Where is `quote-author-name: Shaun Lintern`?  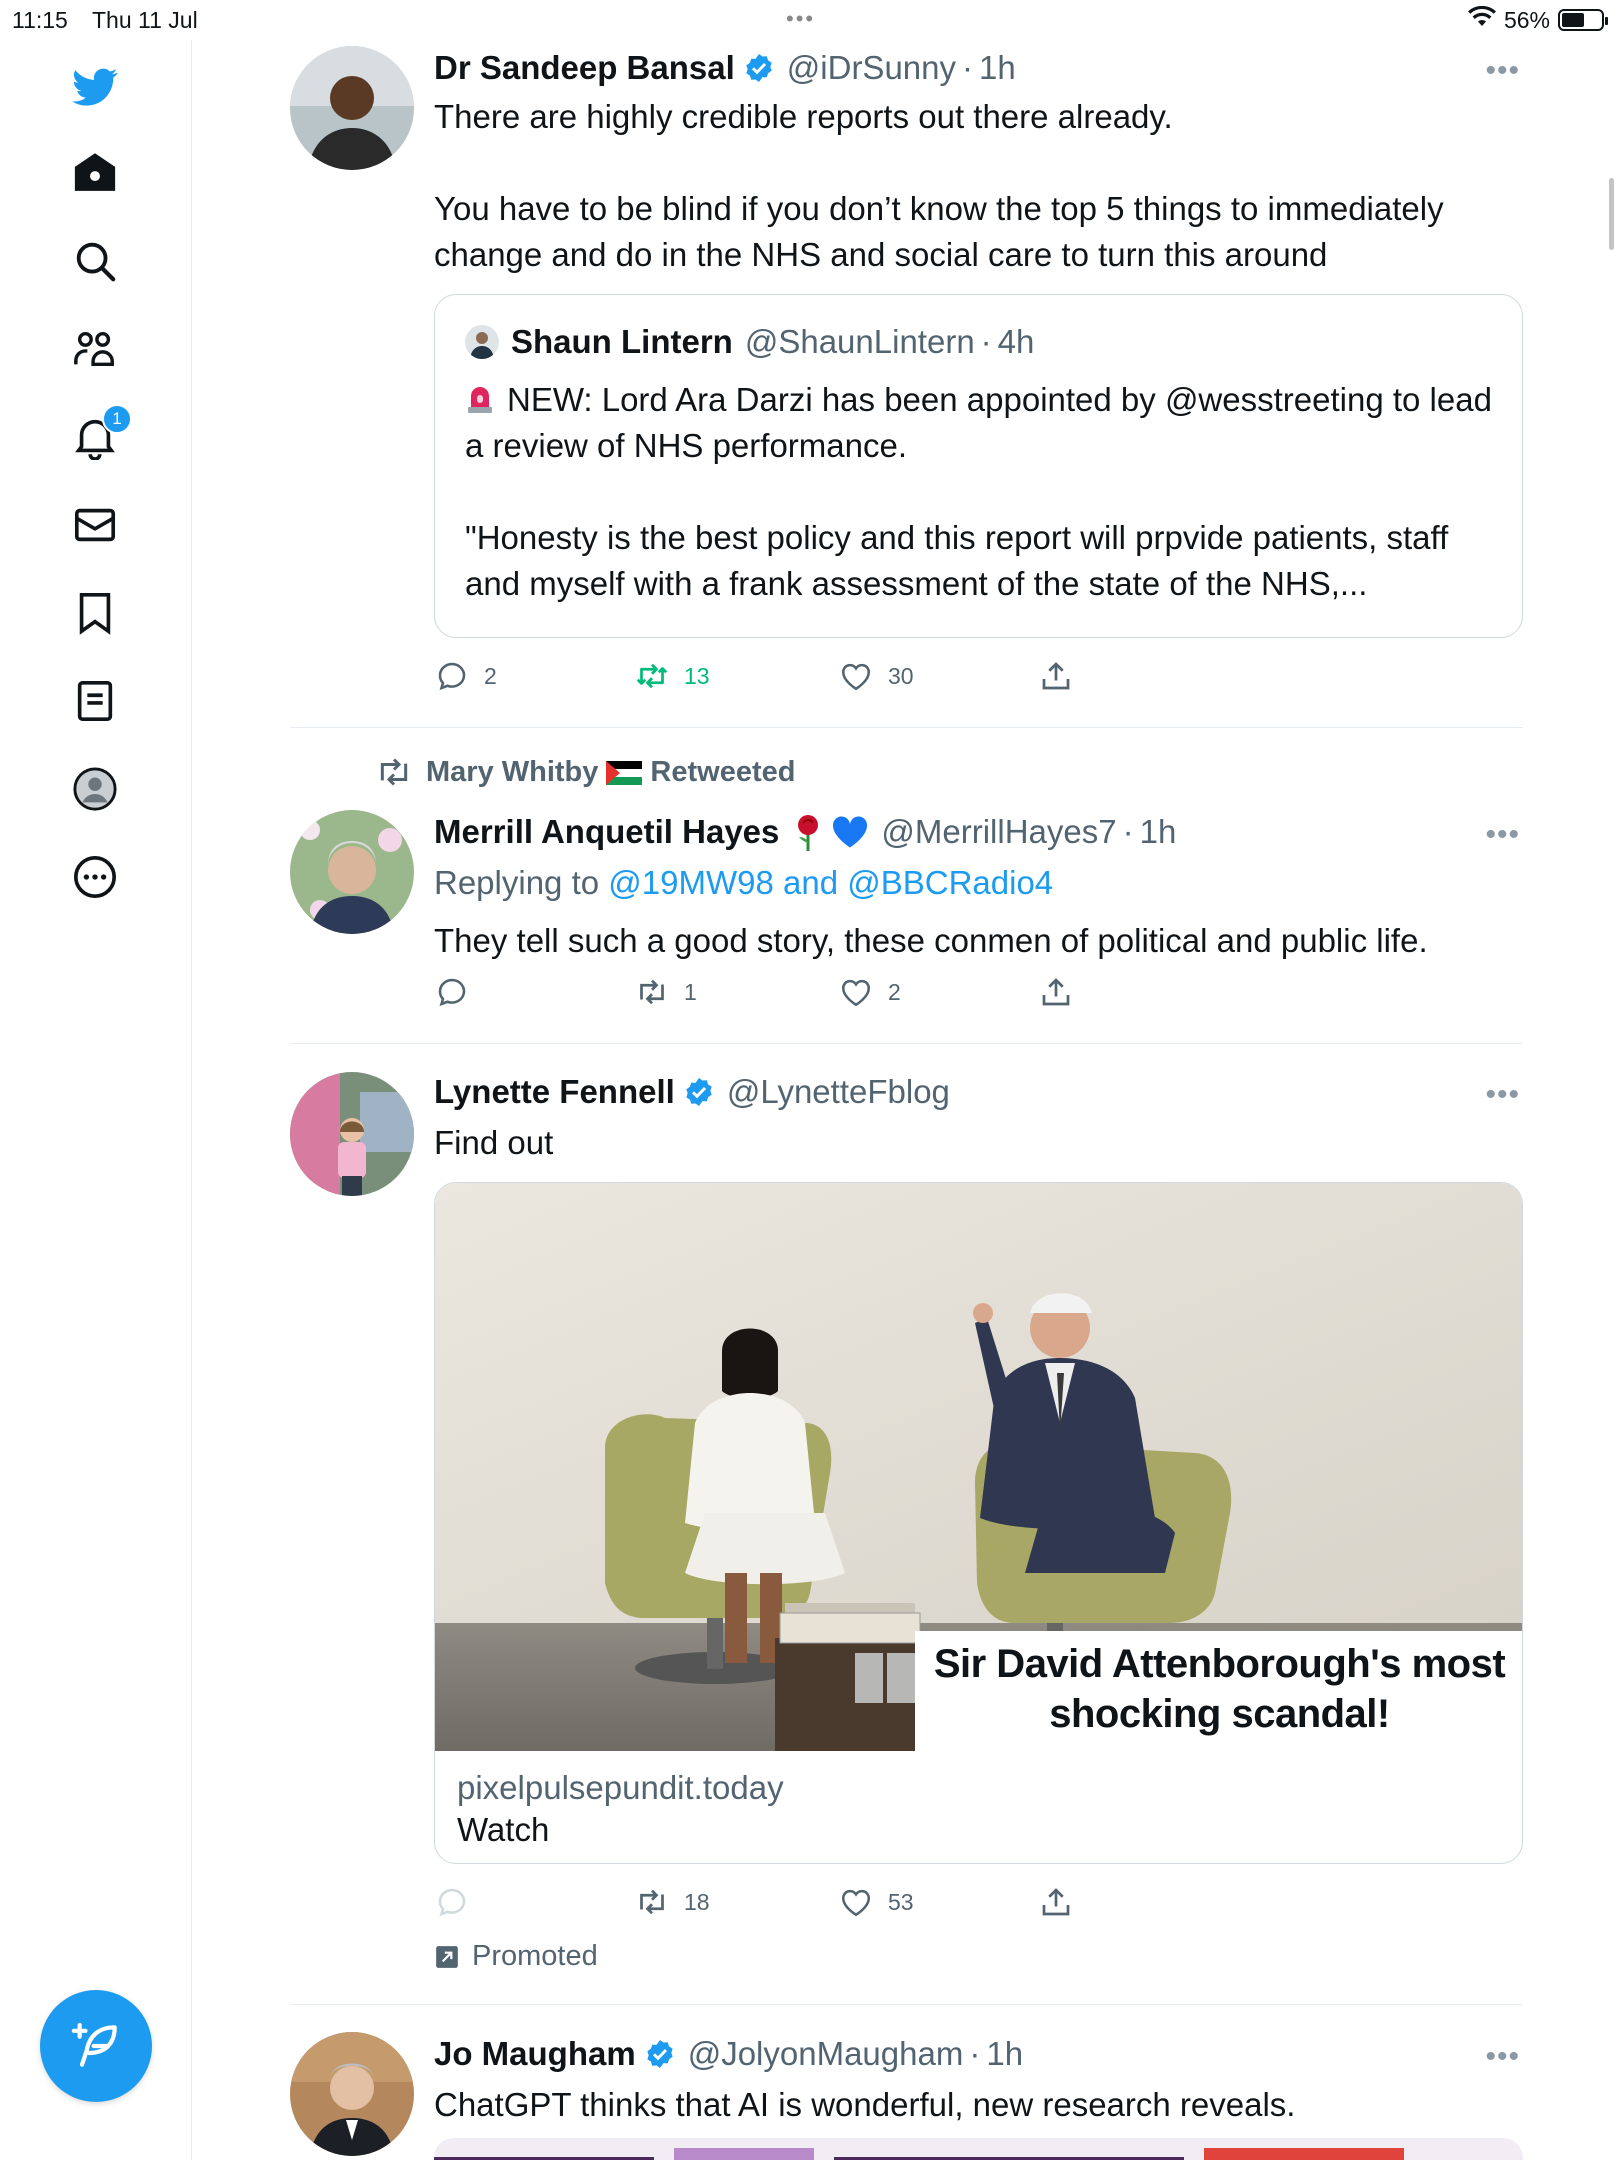
quote-author-name: Shaun Lintern is located at coordinates (622, 341).